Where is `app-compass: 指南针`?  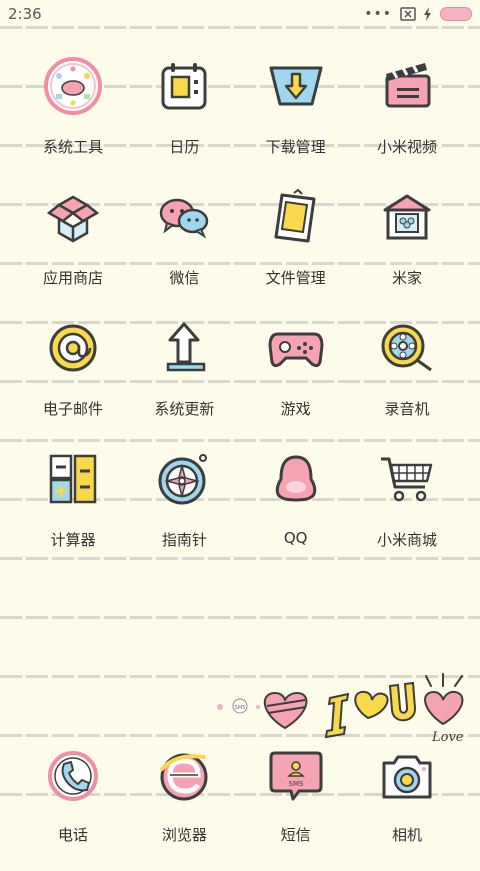
app-compass: 指南针 is located at coordinates (184, 486).